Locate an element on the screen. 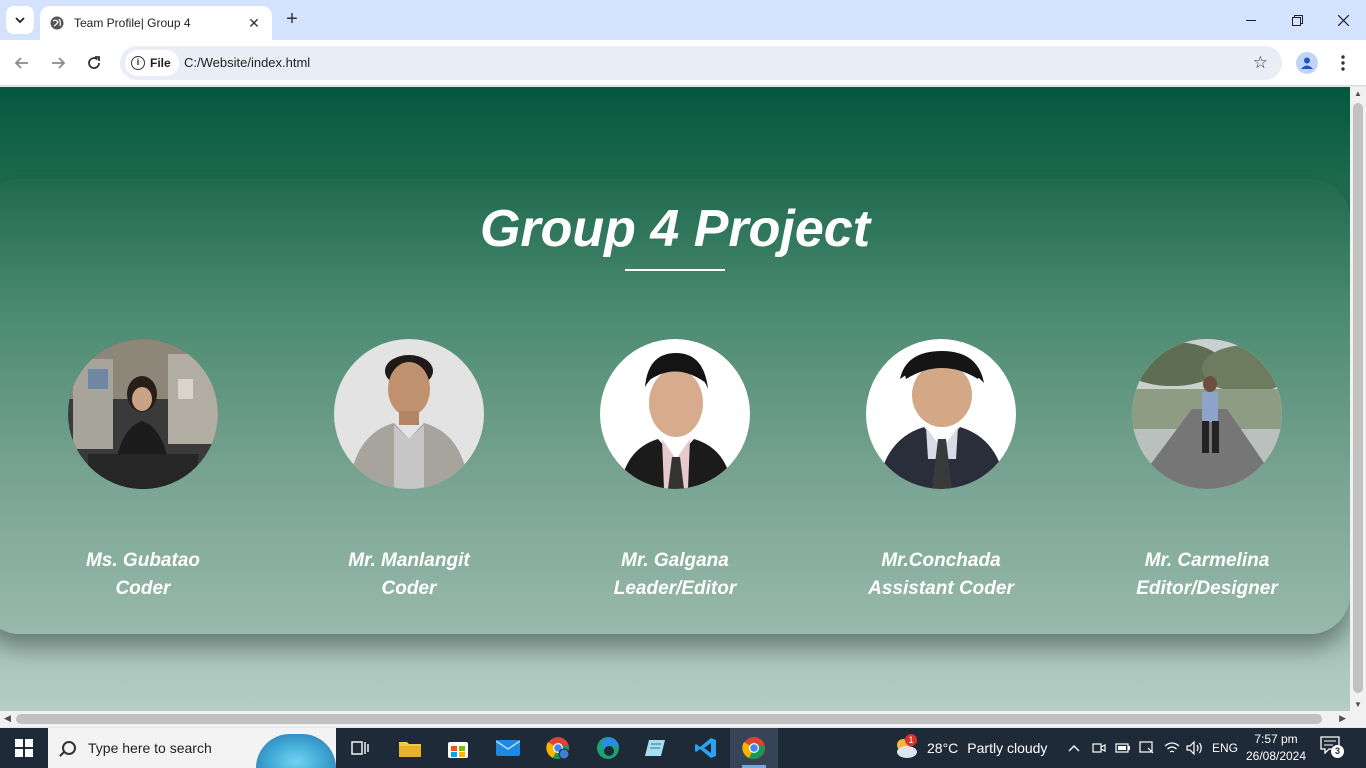 The width and height of the screenshot is (1366, 768). vertical-scroll-thumb is located at coordinates (1358, 398).